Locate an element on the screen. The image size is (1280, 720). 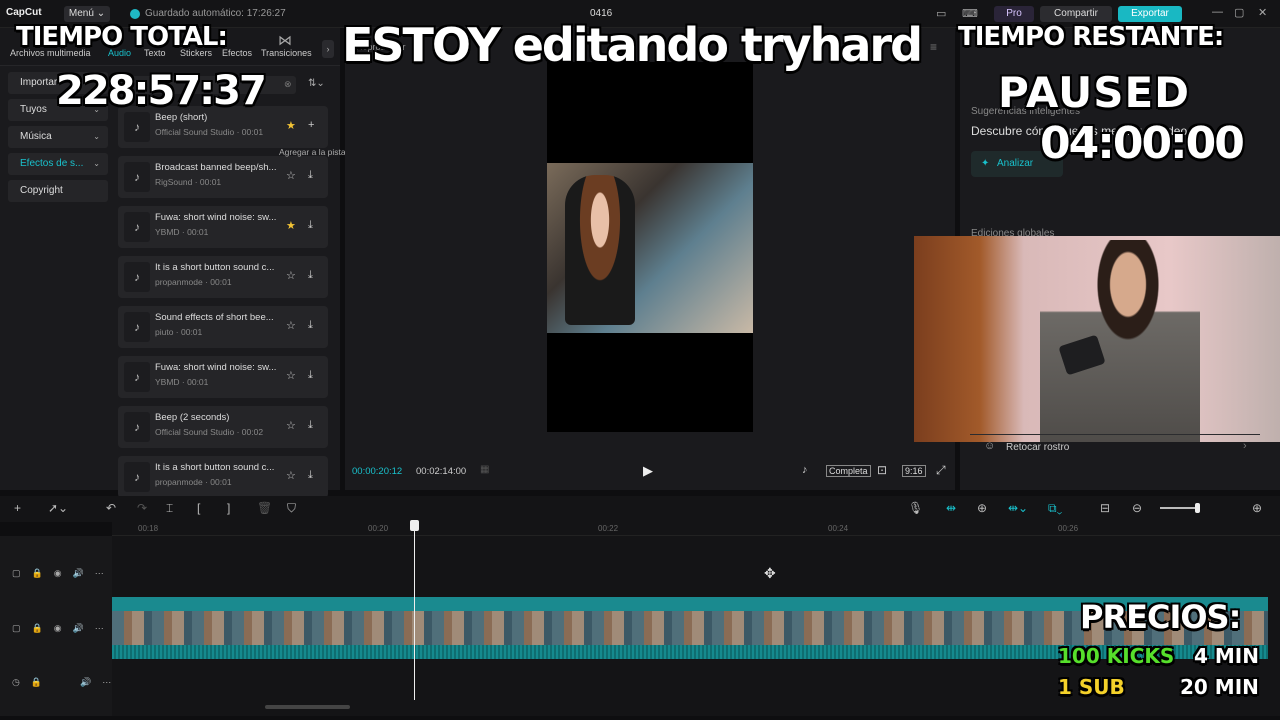
zoom-slider is located at coordinates (1180, 508).